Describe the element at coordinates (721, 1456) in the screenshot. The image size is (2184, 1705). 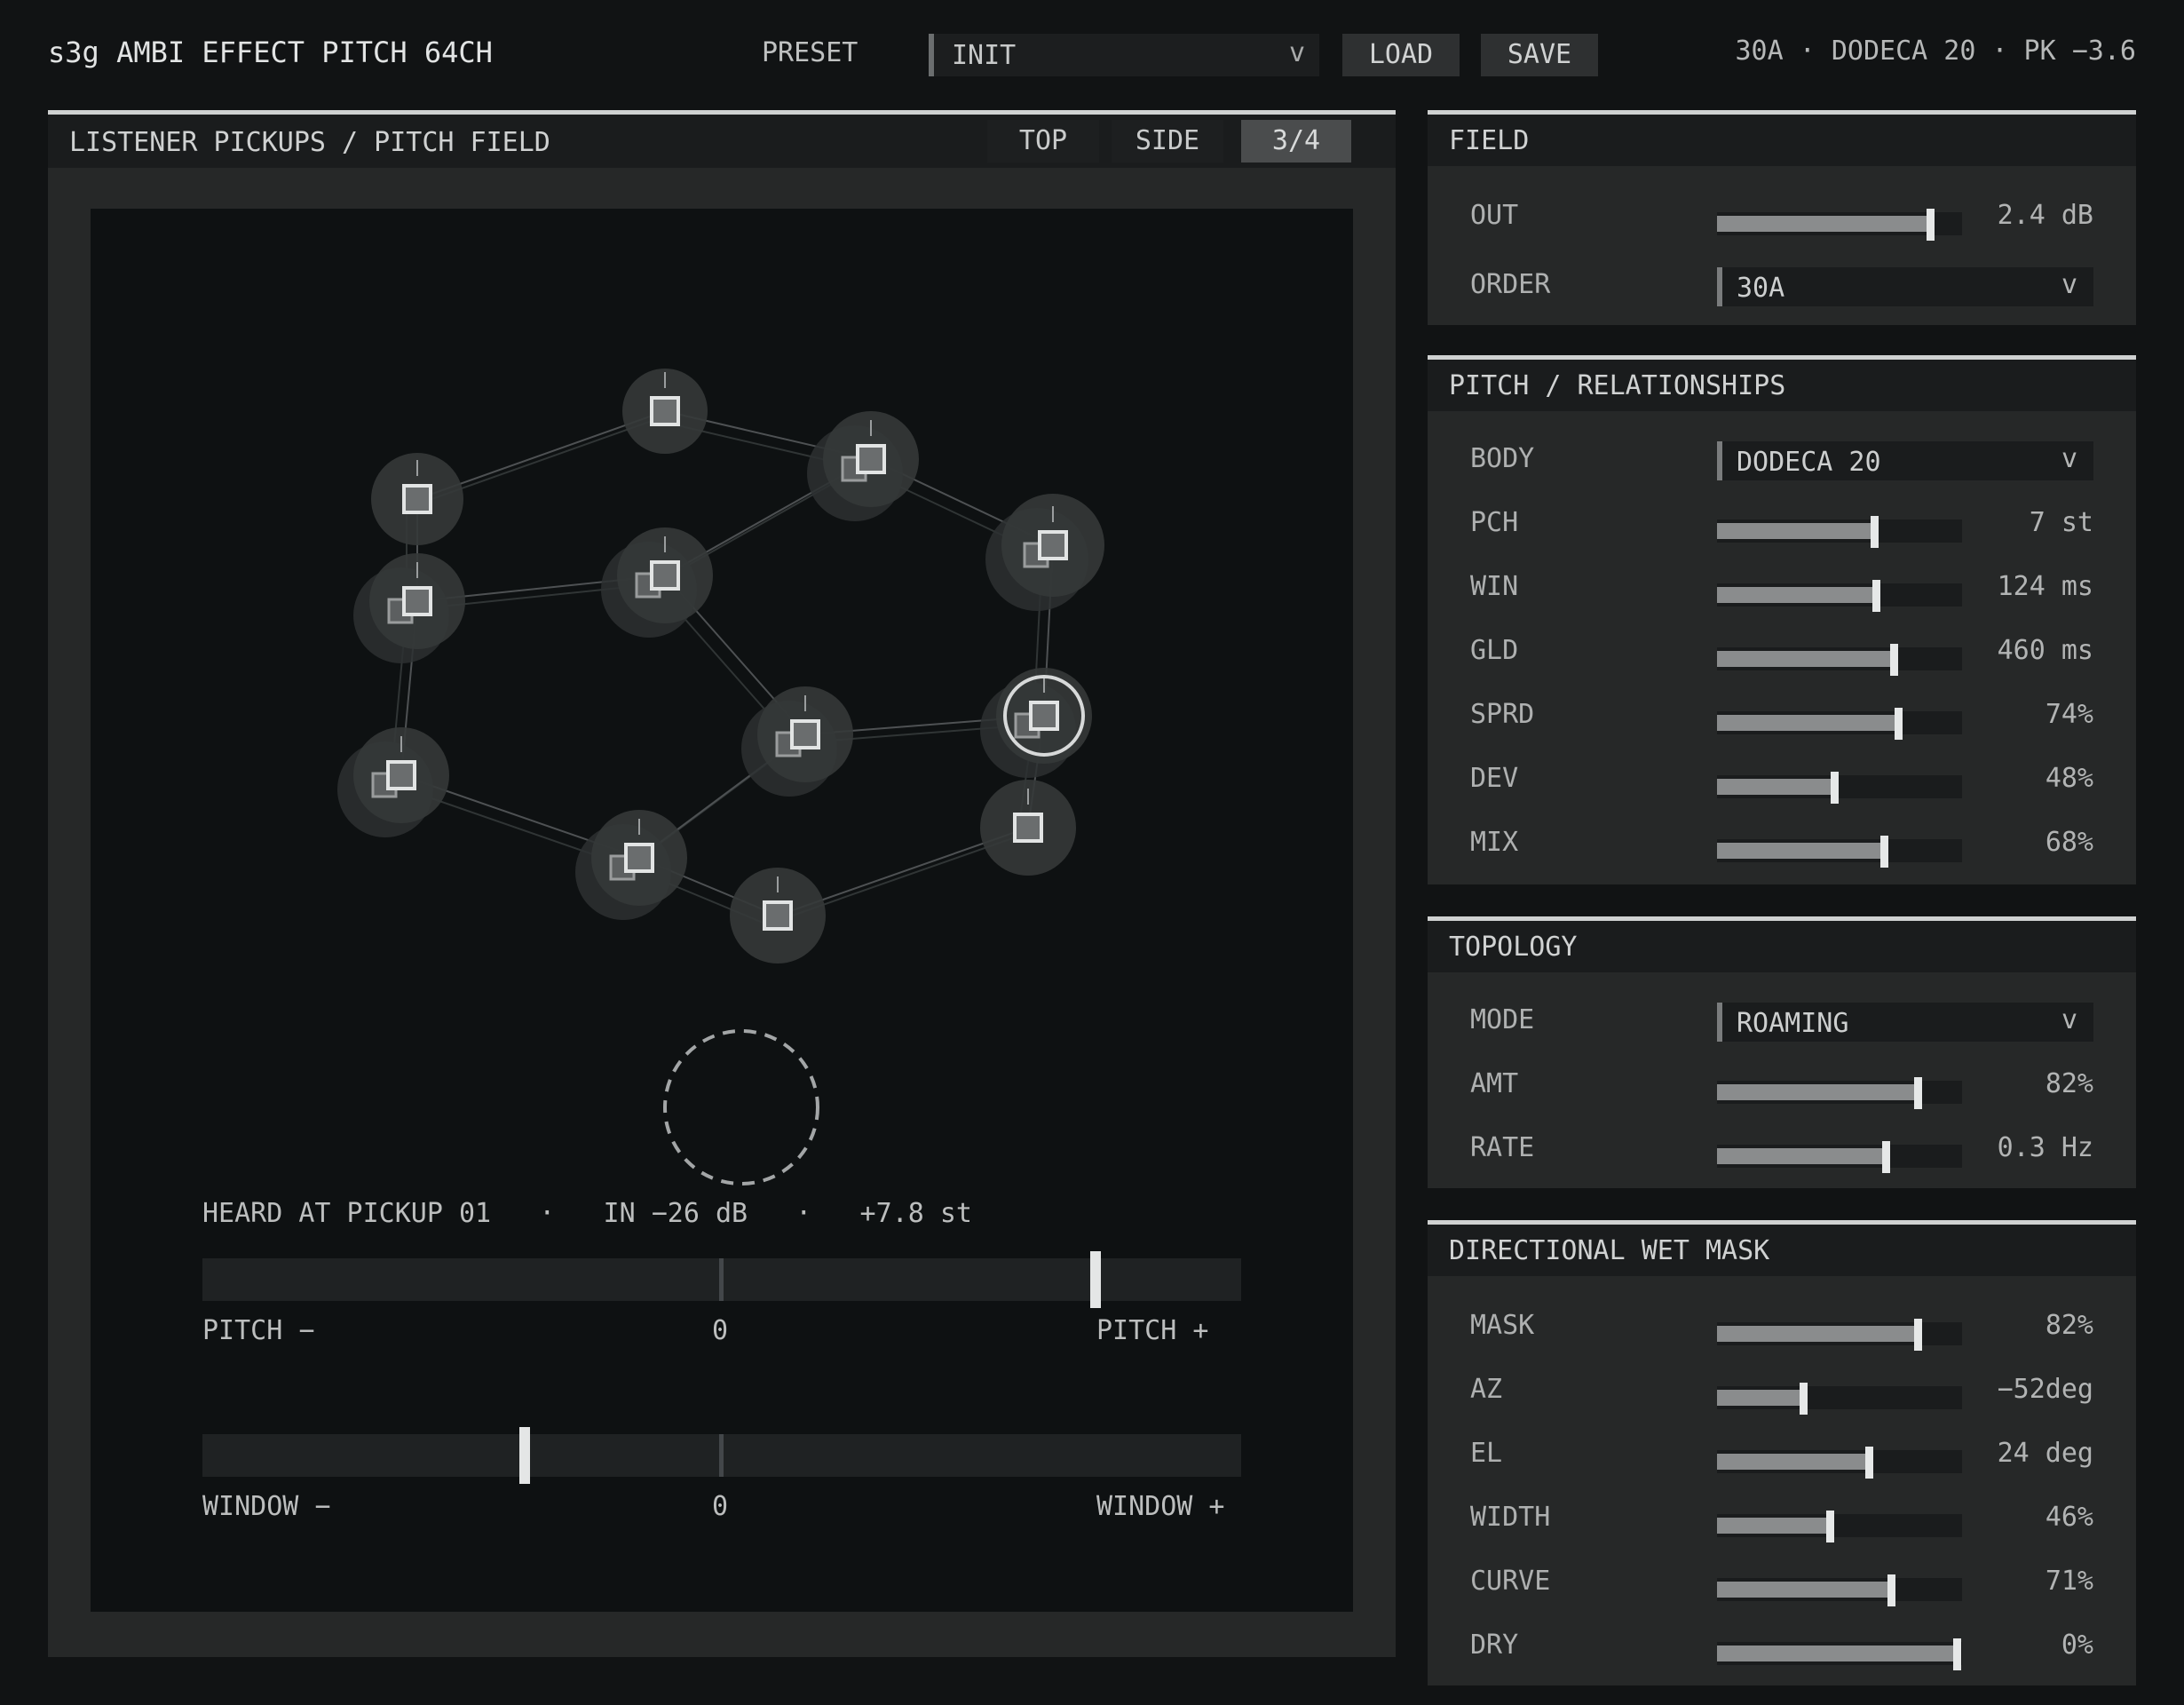
I see `window-bar` at that location.